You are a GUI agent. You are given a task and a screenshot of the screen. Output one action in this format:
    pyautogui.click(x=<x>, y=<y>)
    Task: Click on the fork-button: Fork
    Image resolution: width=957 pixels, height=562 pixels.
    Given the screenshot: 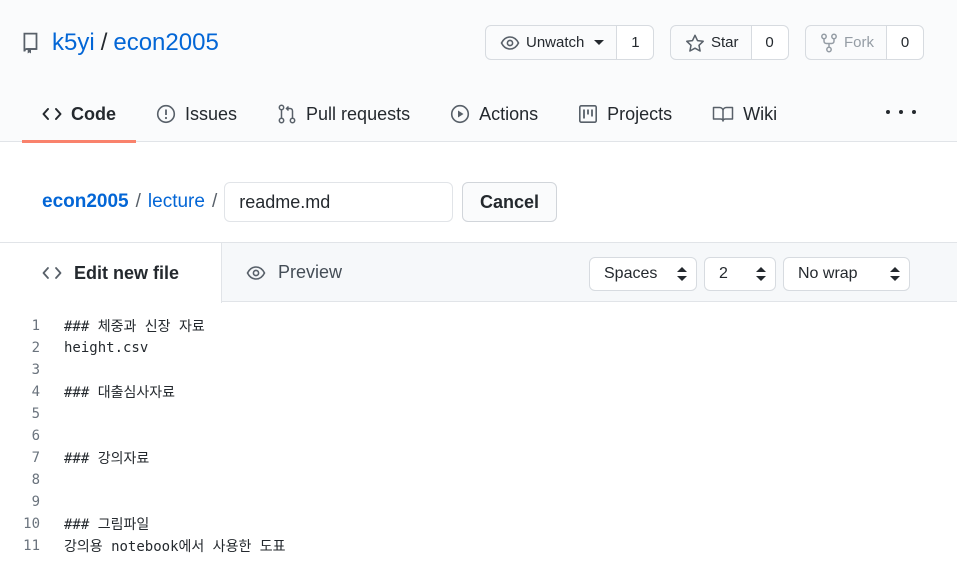 What is the action you would take?
    pyautogui.click(x=846, y=42)
    